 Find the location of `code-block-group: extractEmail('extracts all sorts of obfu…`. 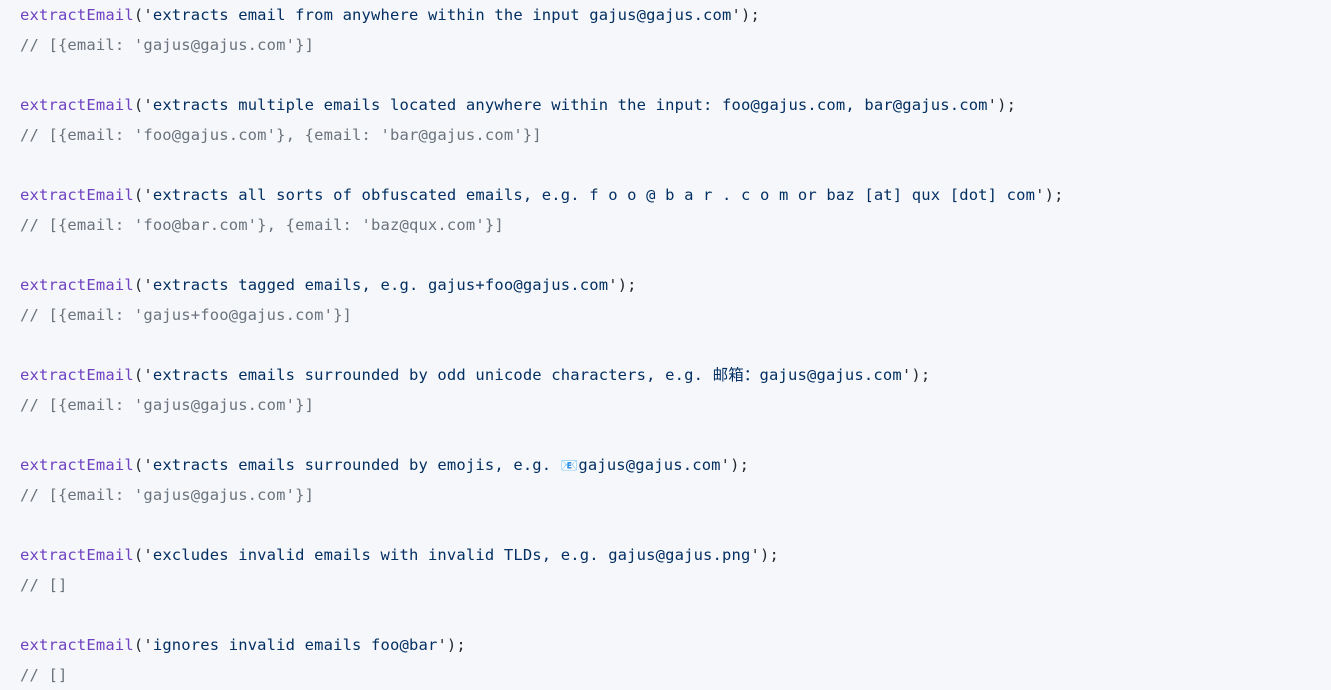

code-block-group: extractEmail('extracts all sorts of obfu… is located at coordinates (675, 225).